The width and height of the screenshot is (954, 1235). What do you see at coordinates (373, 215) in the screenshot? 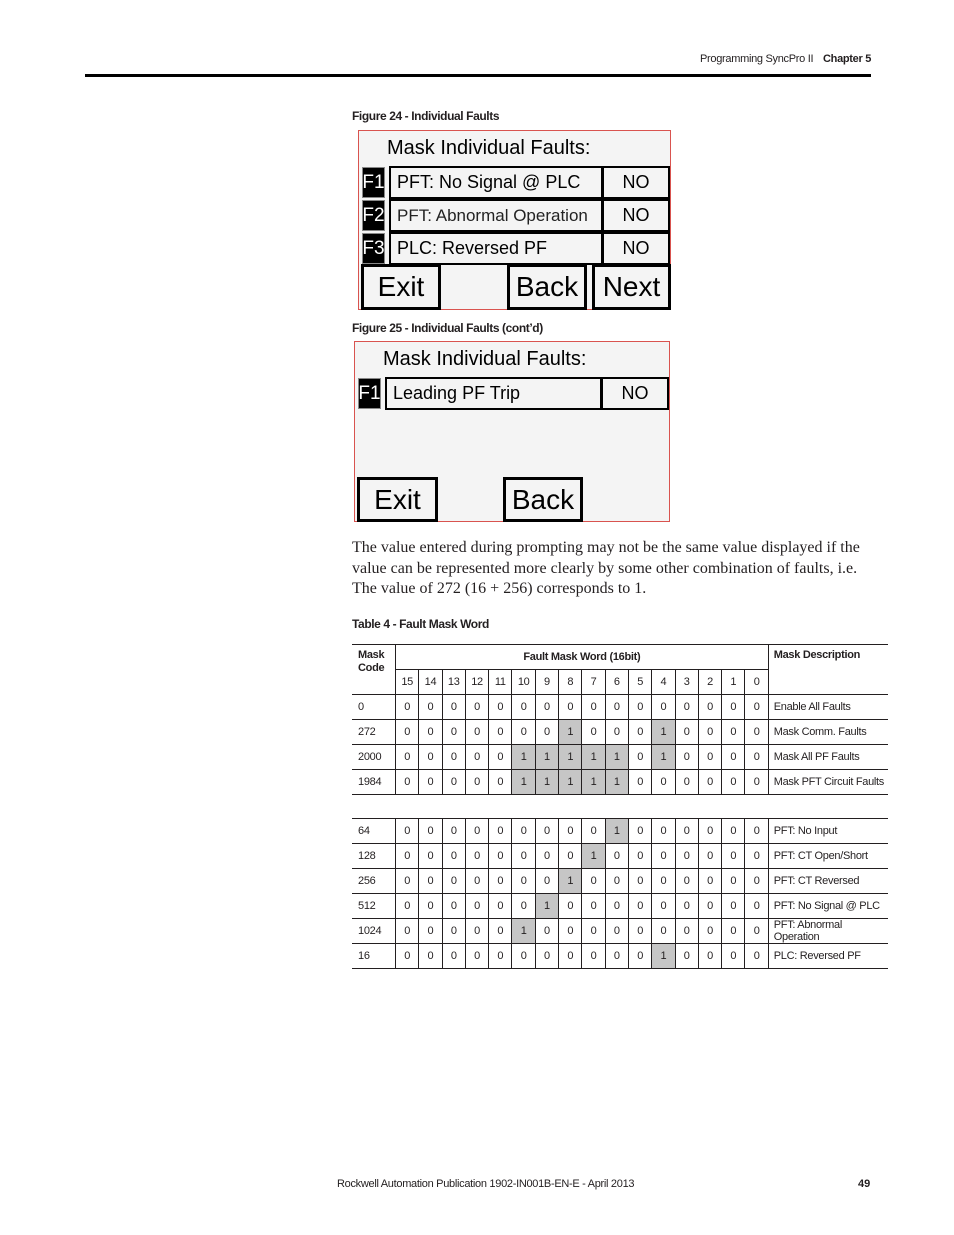
I see `f2-key: F2` at bounding box center [373, 215].